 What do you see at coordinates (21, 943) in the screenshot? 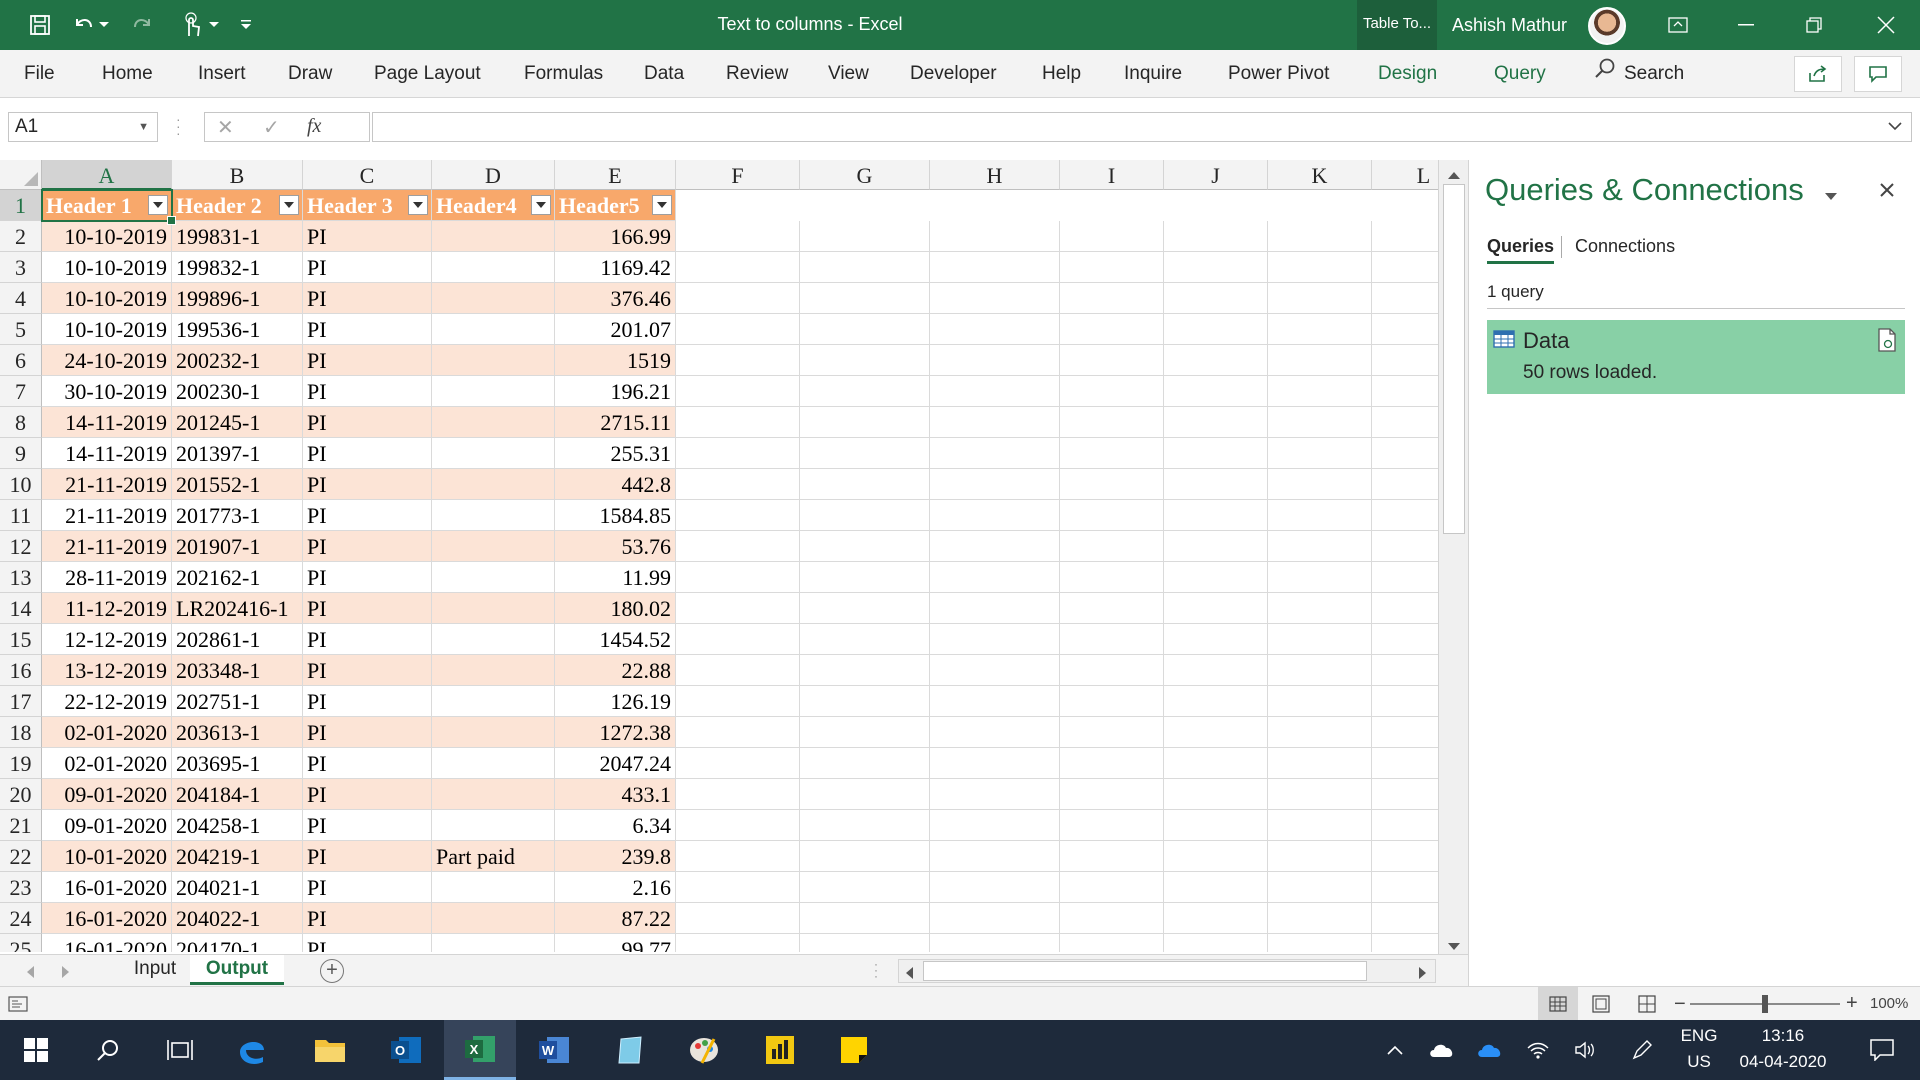
I see `row-header-25: 25` at bounding box center [21, 943].